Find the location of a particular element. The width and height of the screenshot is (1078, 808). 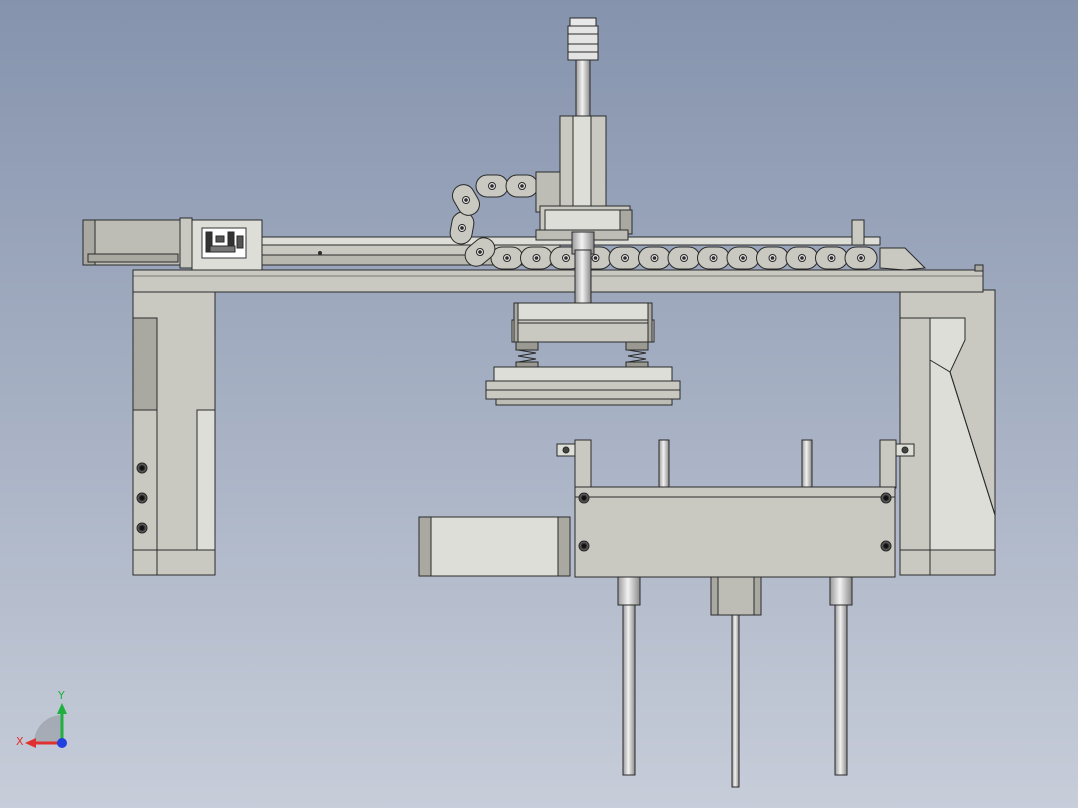

left-frame-leg is located at coordinates (174, 432).